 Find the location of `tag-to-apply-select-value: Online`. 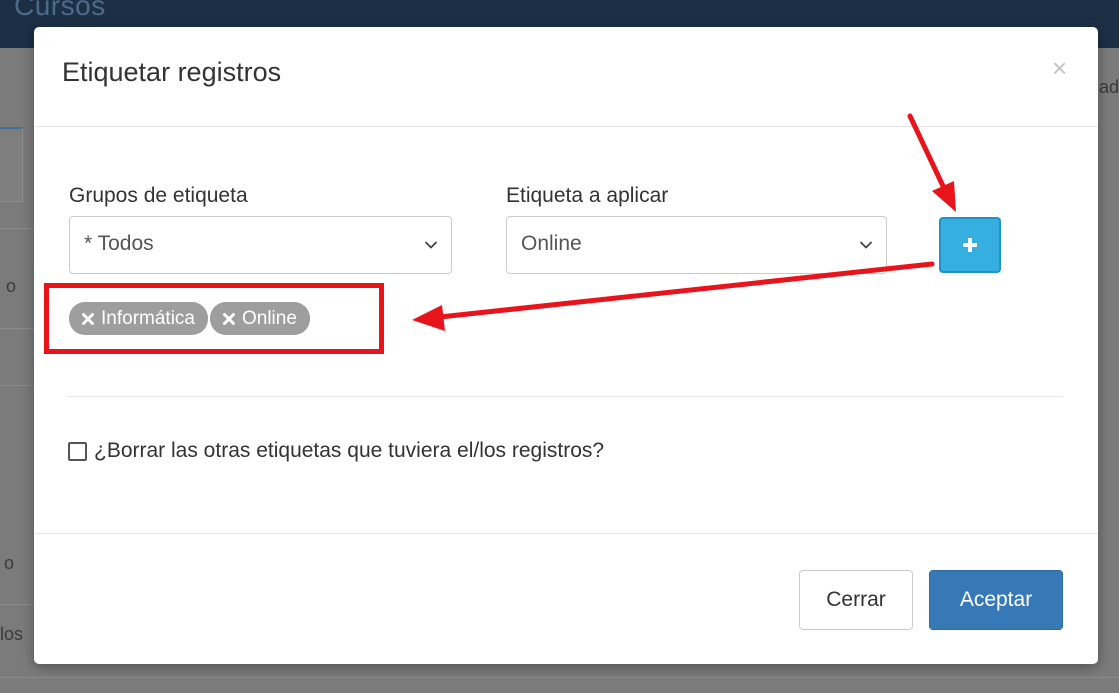

tag-to-apply-select-value: Online is located at coordinates (551, 243).